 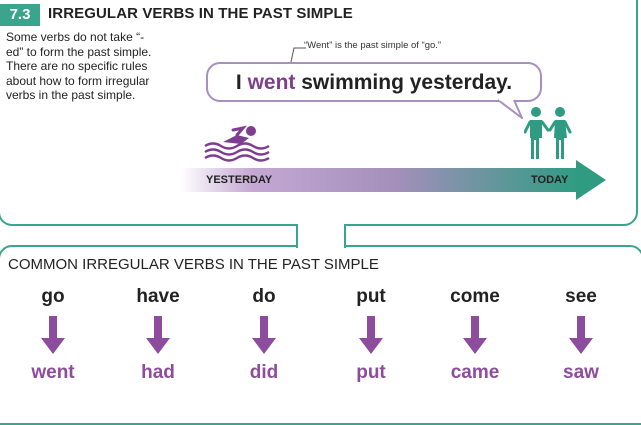 I want to click on verb-base: put, so click(x=371, y=296).